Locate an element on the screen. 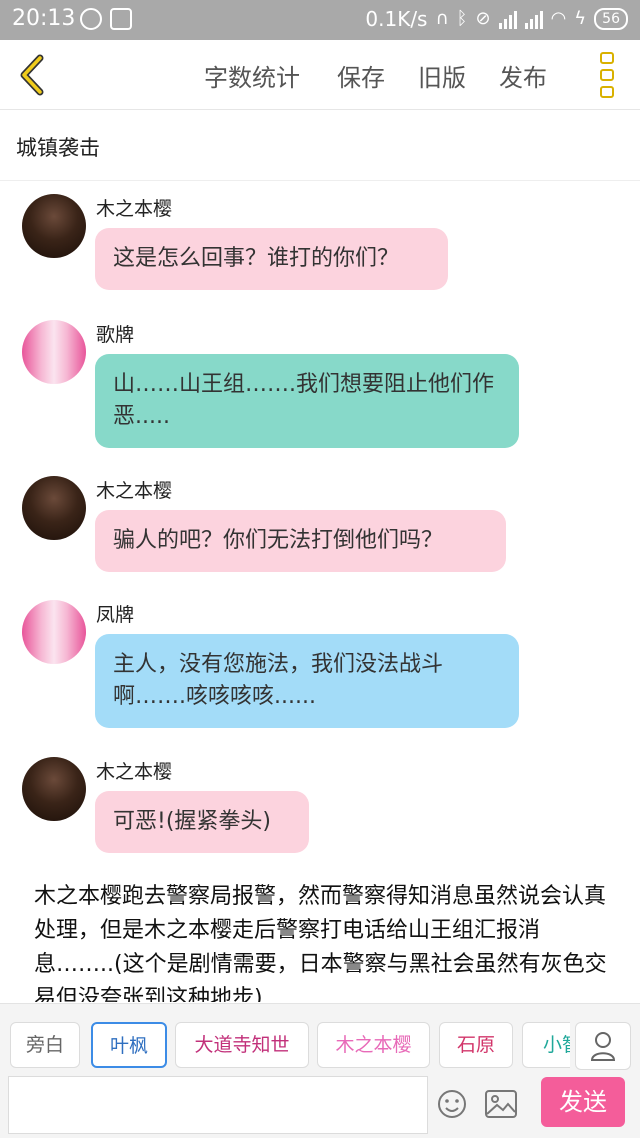  speaker-name: 凤牌 is located at coordinates (115, 615).